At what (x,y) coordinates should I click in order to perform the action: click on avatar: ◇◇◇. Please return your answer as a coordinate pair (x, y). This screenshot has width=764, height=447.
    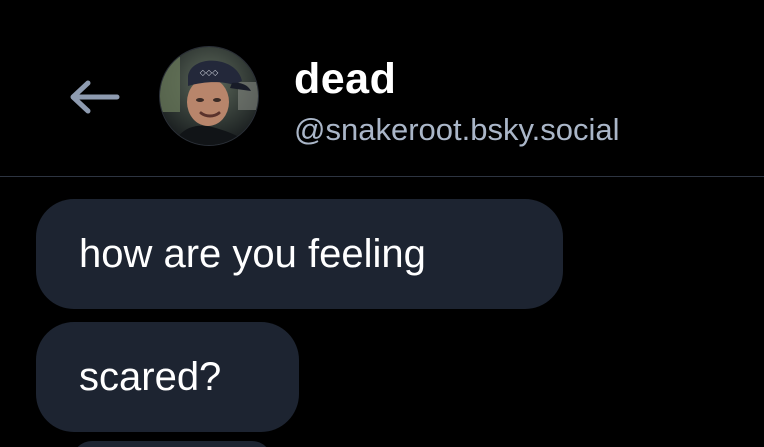
    Looking at the image, I should click on (209, 96).